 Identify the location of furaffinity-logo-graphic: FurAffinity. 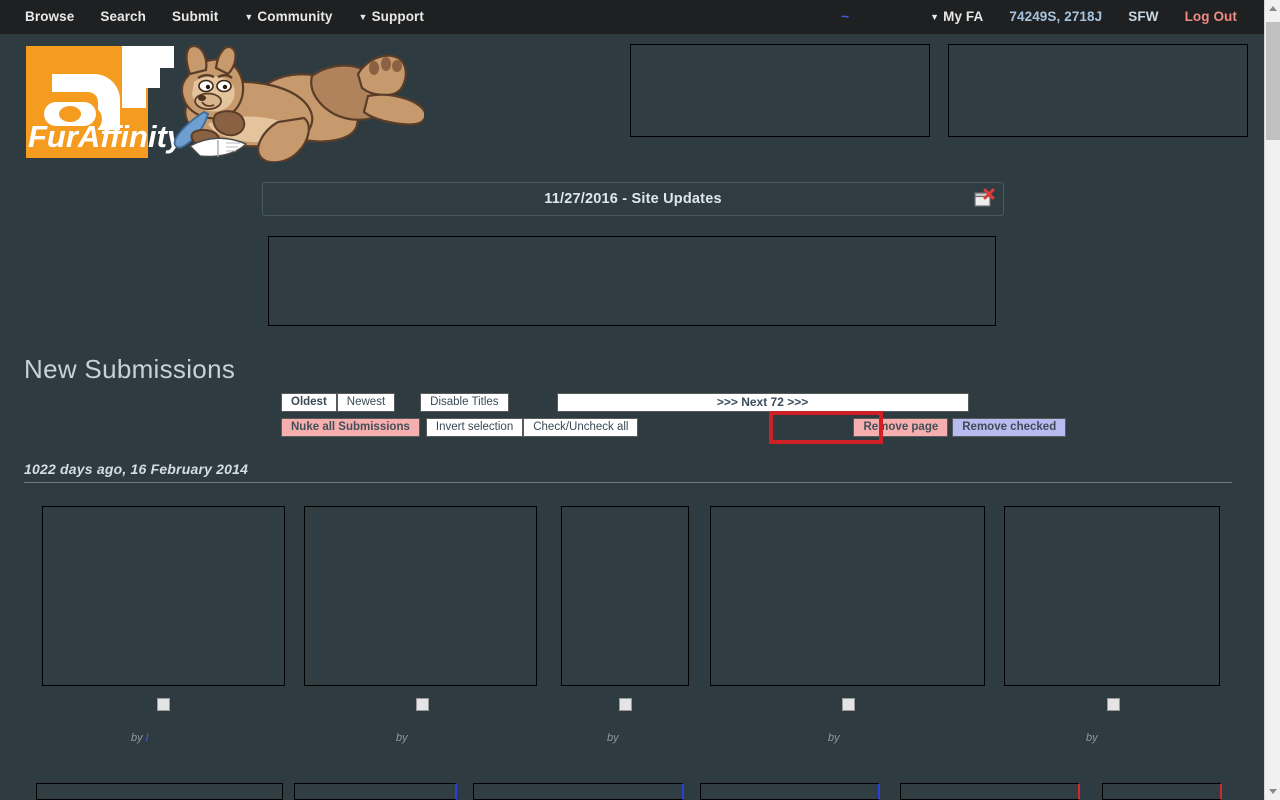
(225, 103).